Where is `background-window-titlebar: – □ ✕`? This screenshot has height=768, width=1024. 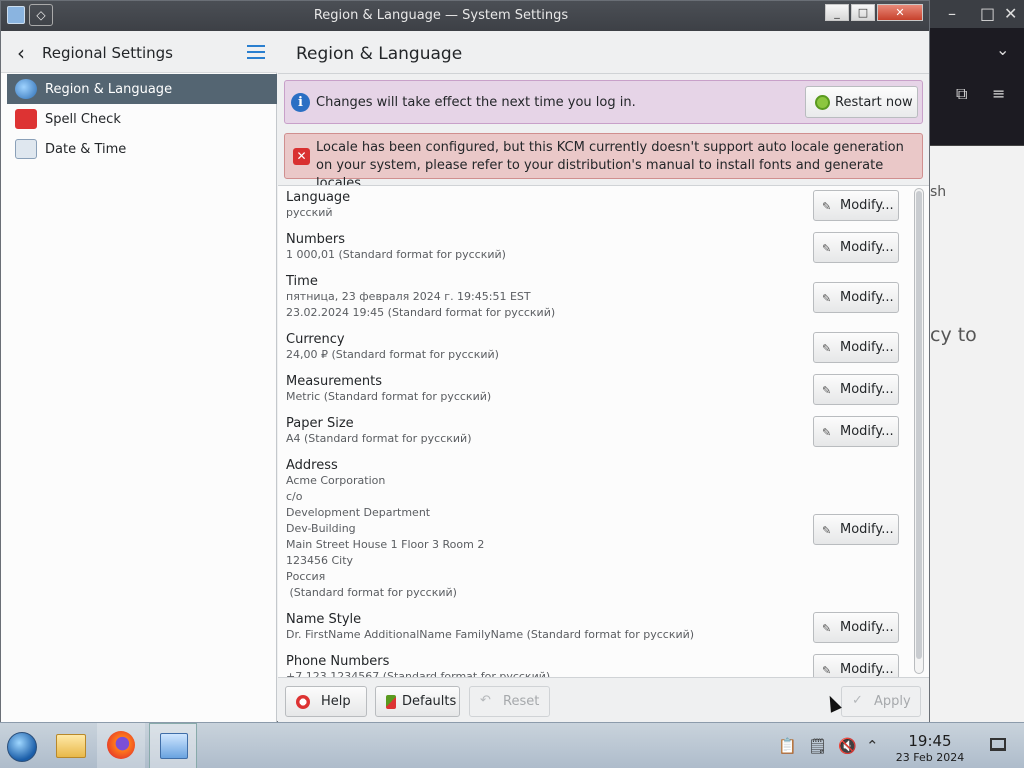 background-window-titlebar: – □ ✕ is located at coordinates (977, 14).